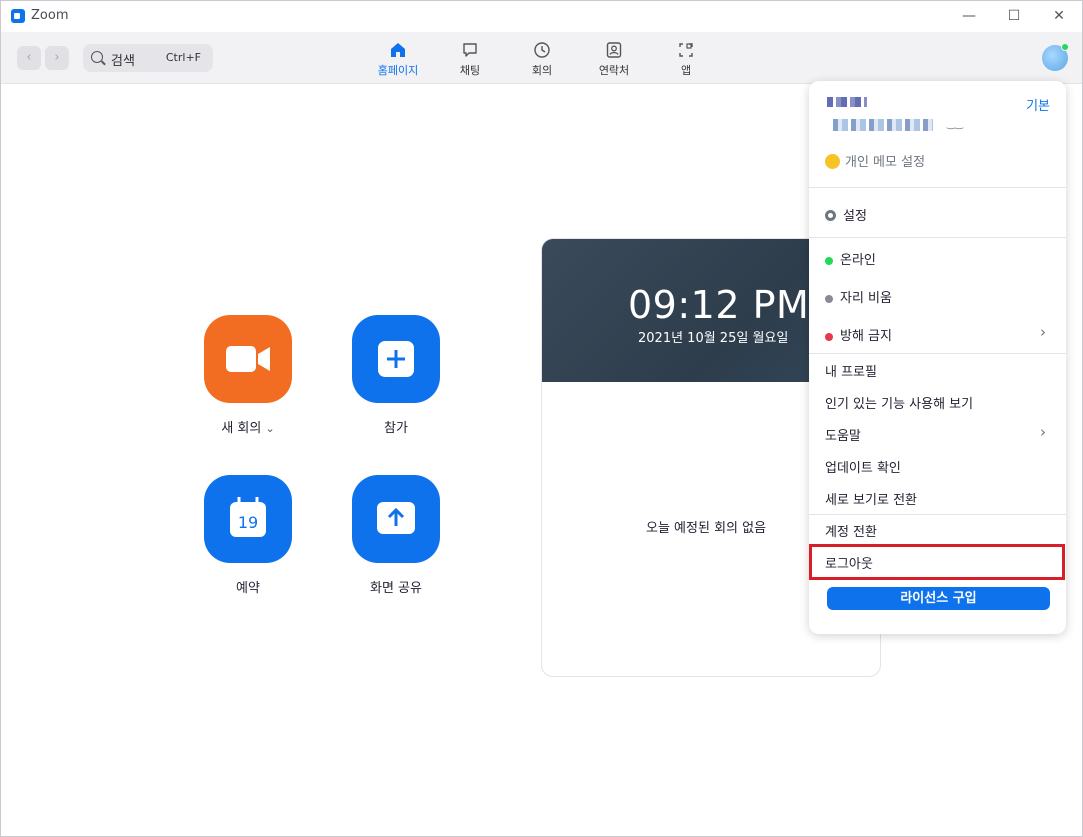 The width and height of the screenshot is (1083, 837). What do you see at coordinates (719, 305) in the screenshot?
I see `current-time: 09:12 PM` at bounding box center [719, 305].